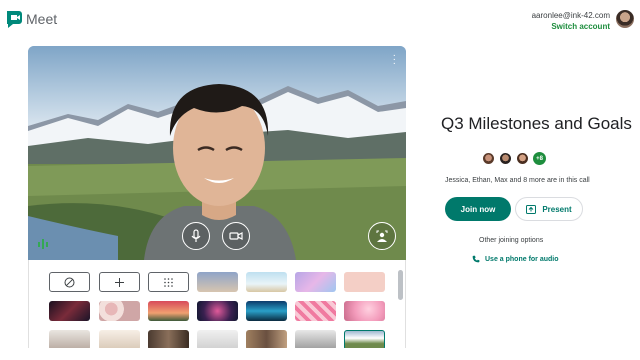  What do you see at coordinates (478, 209) in the screenshot?
I see `join-now-button: Join now` at bounding box center [478, 209].